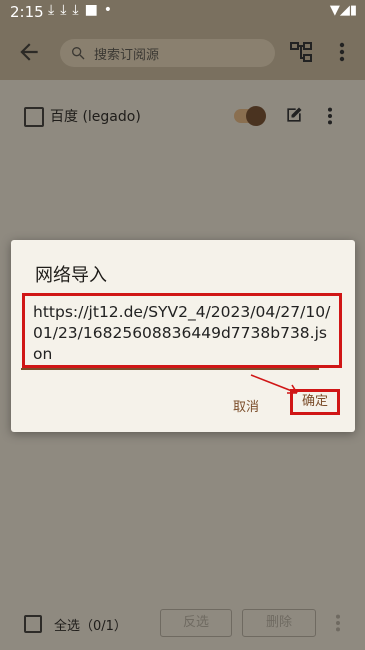 This screenshot has height=650, width=365. Describe the element at coordinates (182, 116) in the screenshot. I see `list-item: 百度 (legado)` at that location.